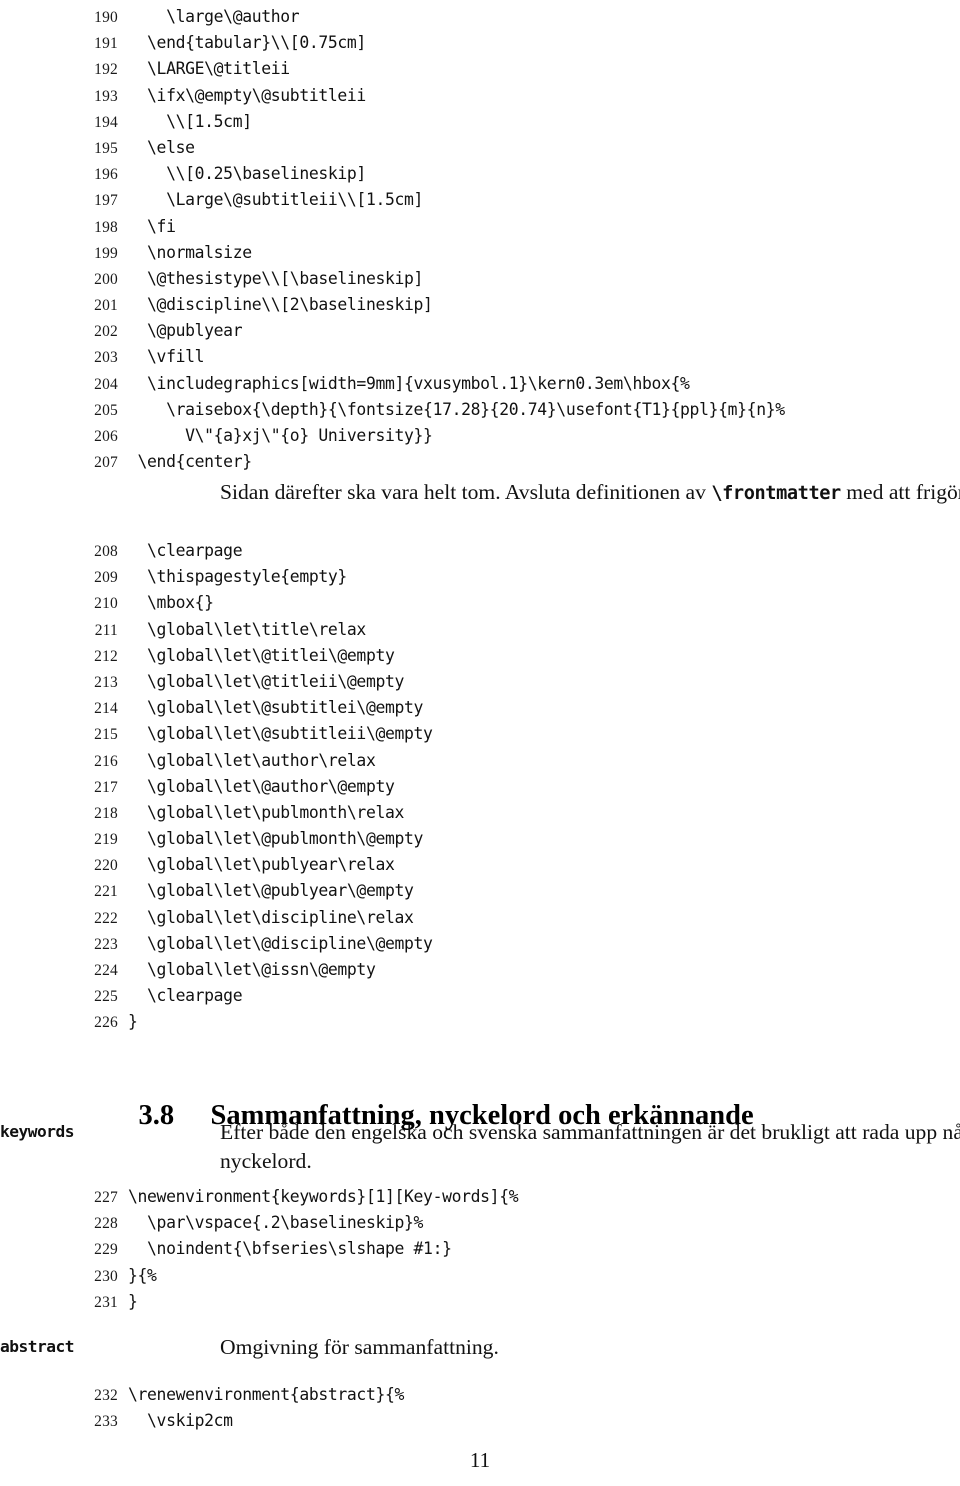  I want to click on code-text: \global\let\author\relax, so click(252, 760).